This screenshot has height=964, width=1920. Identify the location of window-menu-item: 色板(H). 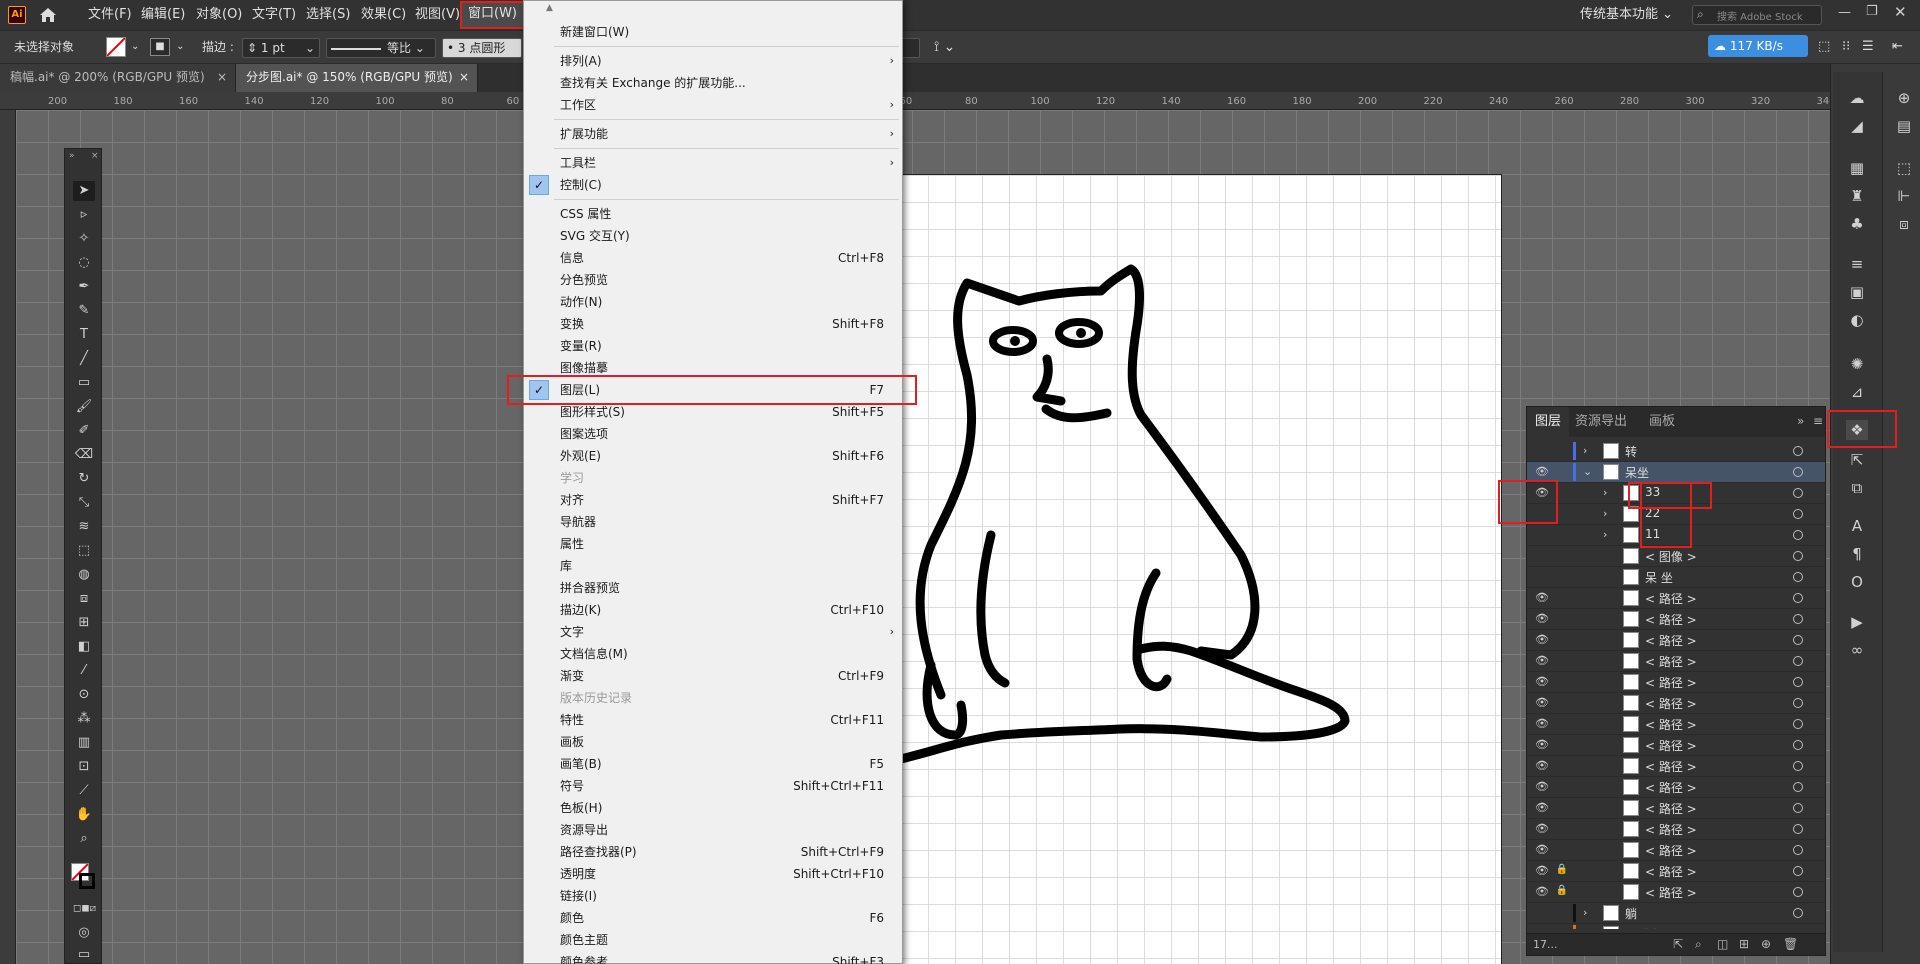
(714, 808).